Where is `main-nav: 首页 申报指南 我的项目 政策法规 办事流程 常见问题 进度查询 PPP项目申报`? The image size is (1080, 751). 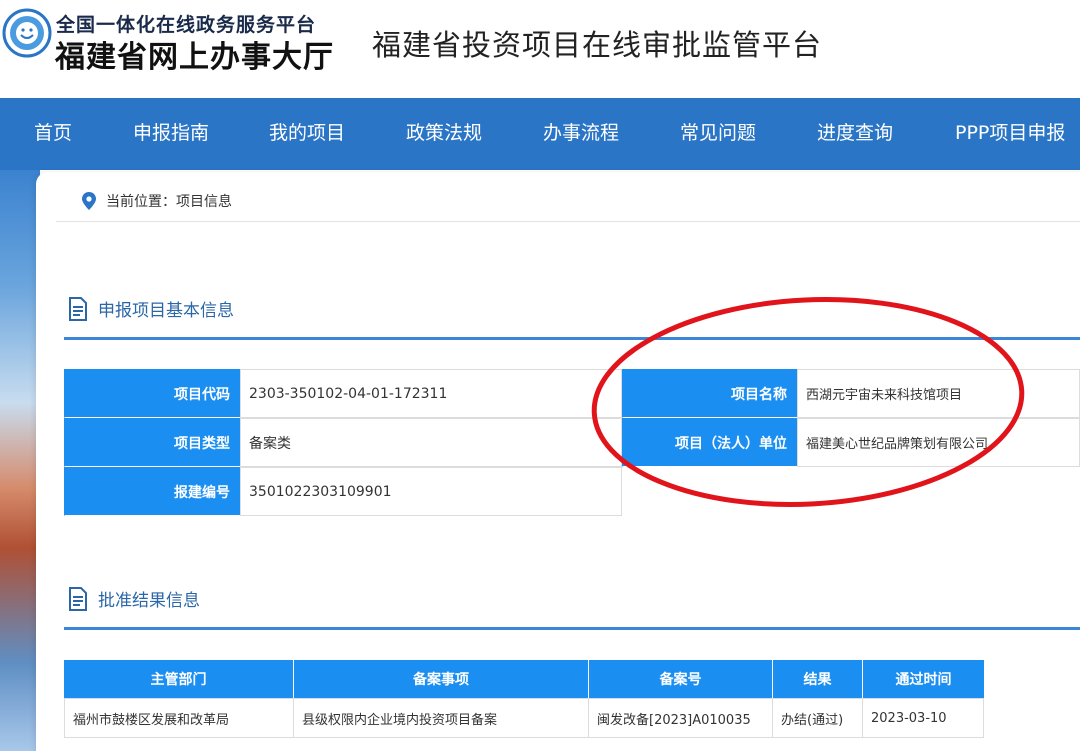 main-nav: 首页 申报指南 我的项目 政策法规 办事流程 常见问题 进度查询 PPP项目申报 is located at coordinates (540, 134).